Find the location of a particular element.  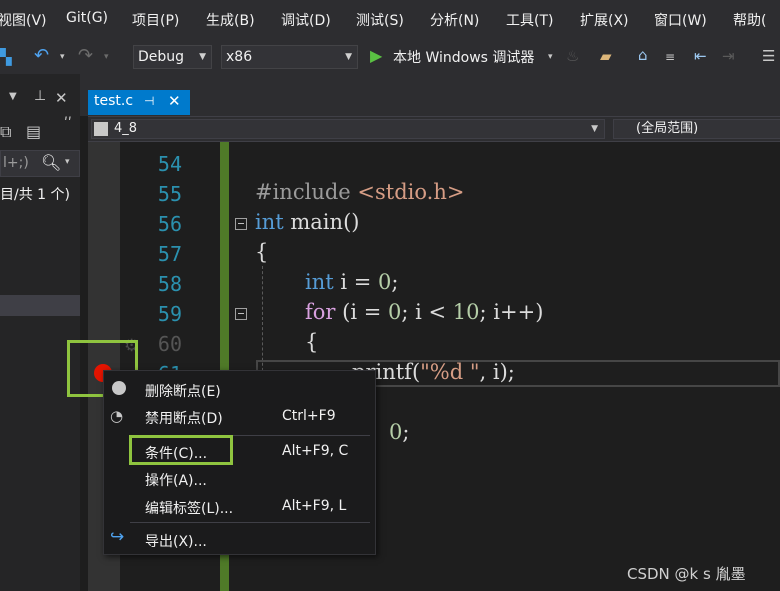

undo-dropdown-icon: ▾ is located at coordinates (62, 57).